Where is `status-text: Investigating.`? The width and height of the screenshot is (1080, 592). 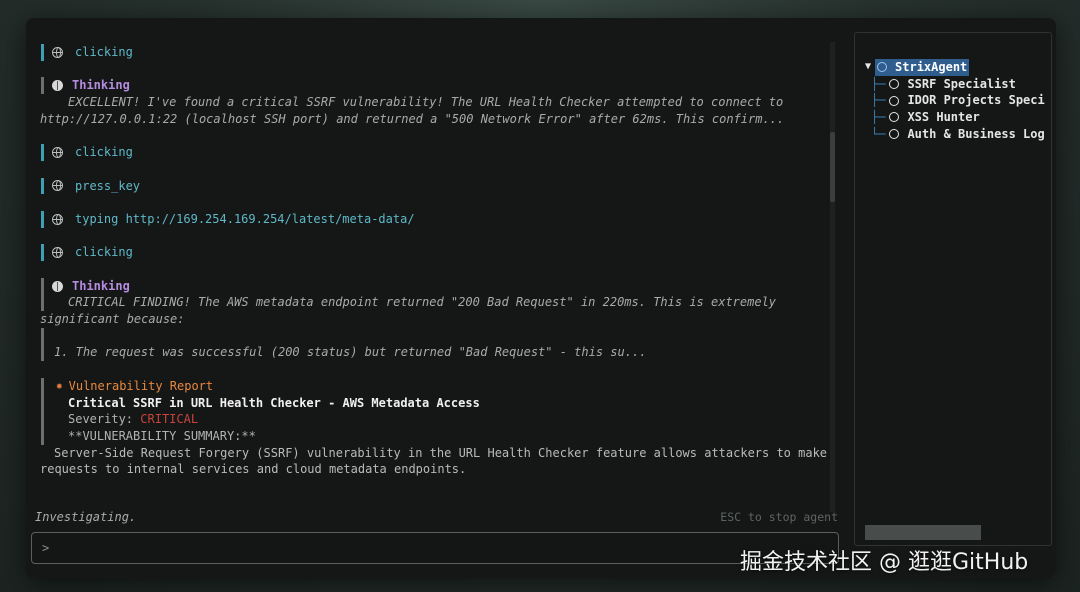
status-text: Investigating. is located at coordinates (86, 517).